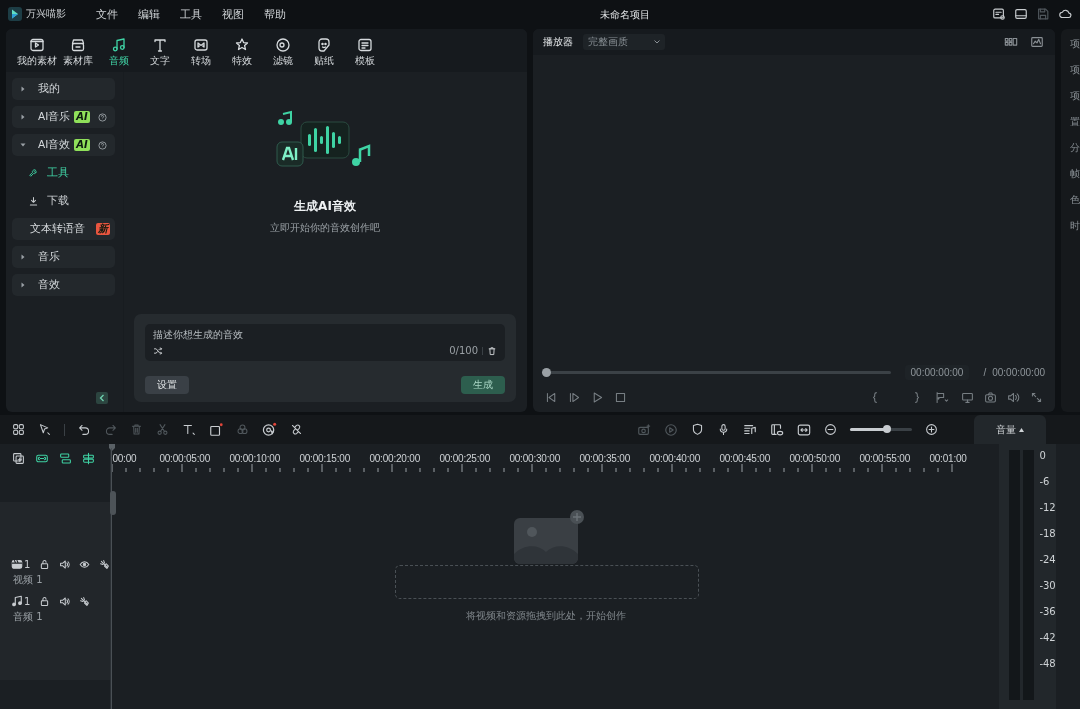  What do you see at coordinates (325, 342) in the screenshot?
I see `prompt-field: 描述你想生成的音效 0/100` at bounding box center [325, 342].